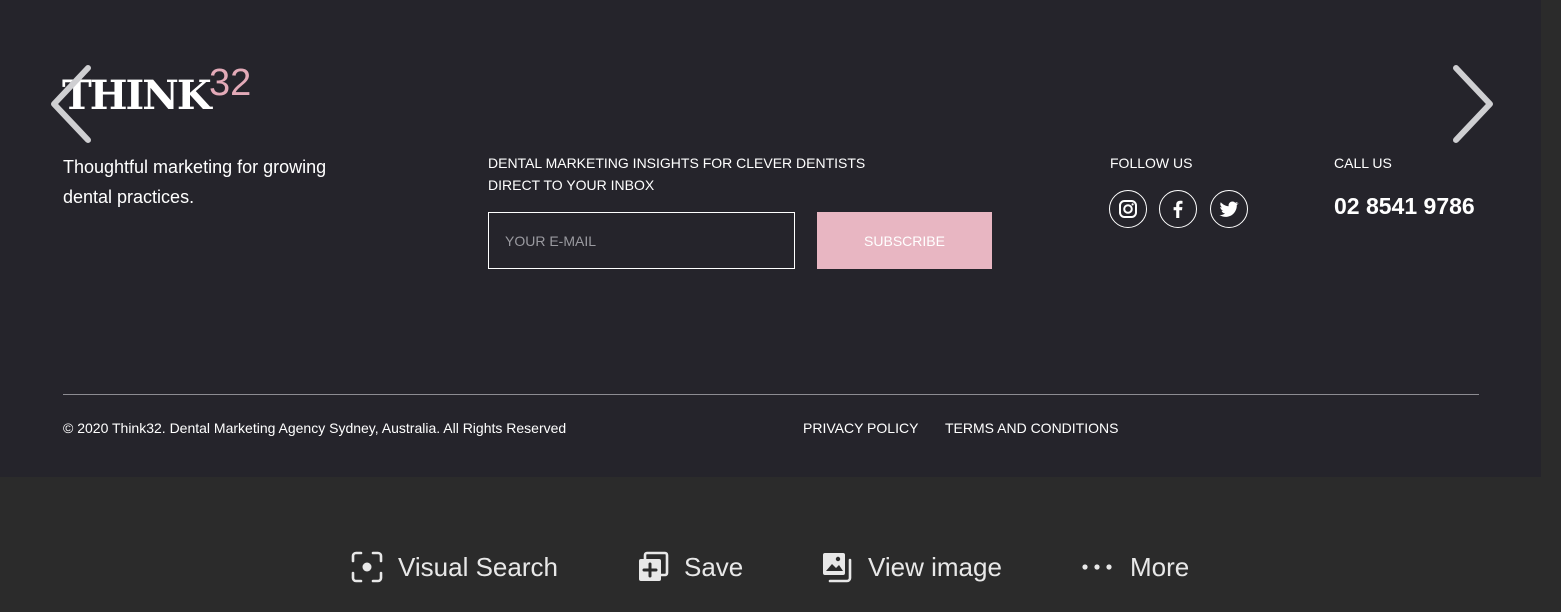 This screenshot has width=1561, height=612. Describe the element at coordinates (571, 185) in the screenshot. I see `newsletter-heading-line-2: DIRECT TO YOUR INBOX` at that location.